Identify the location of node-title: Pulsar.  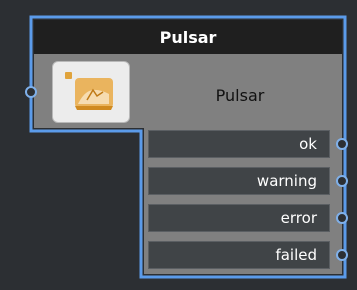
(188, 37).